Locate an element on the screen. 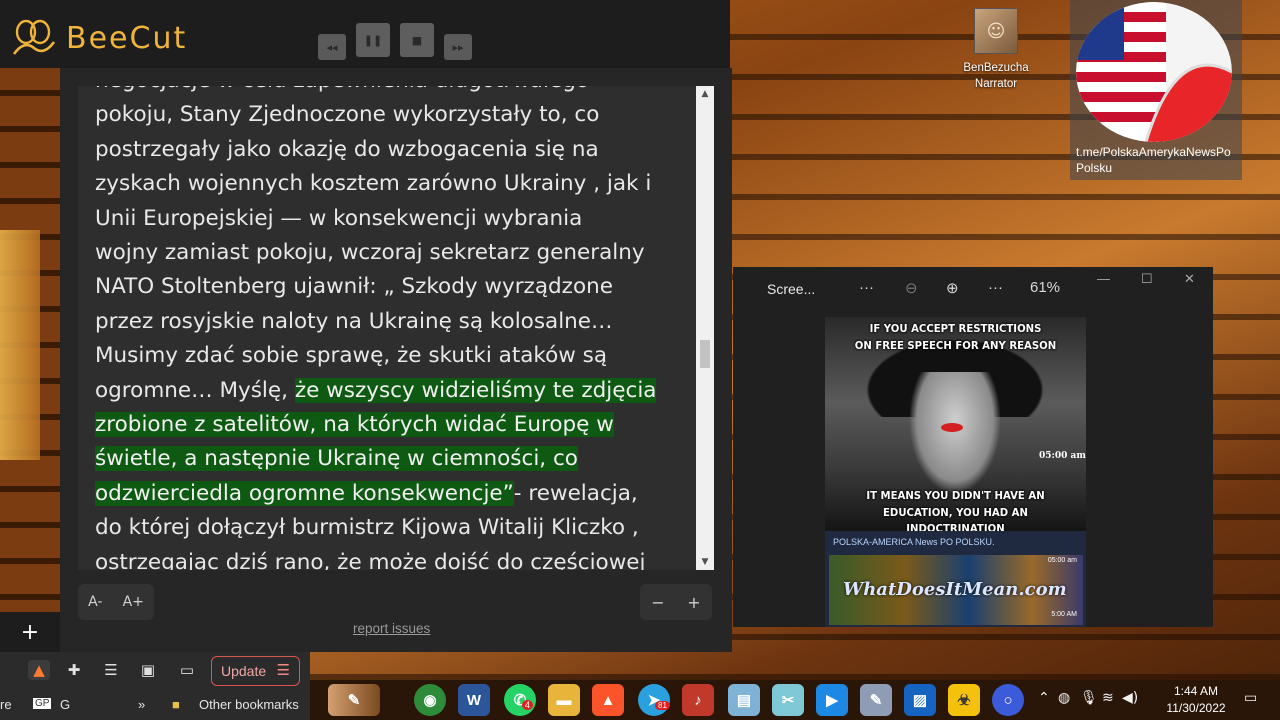  snipping-tool-icon: ✂ is located at coordinates (788, 700).